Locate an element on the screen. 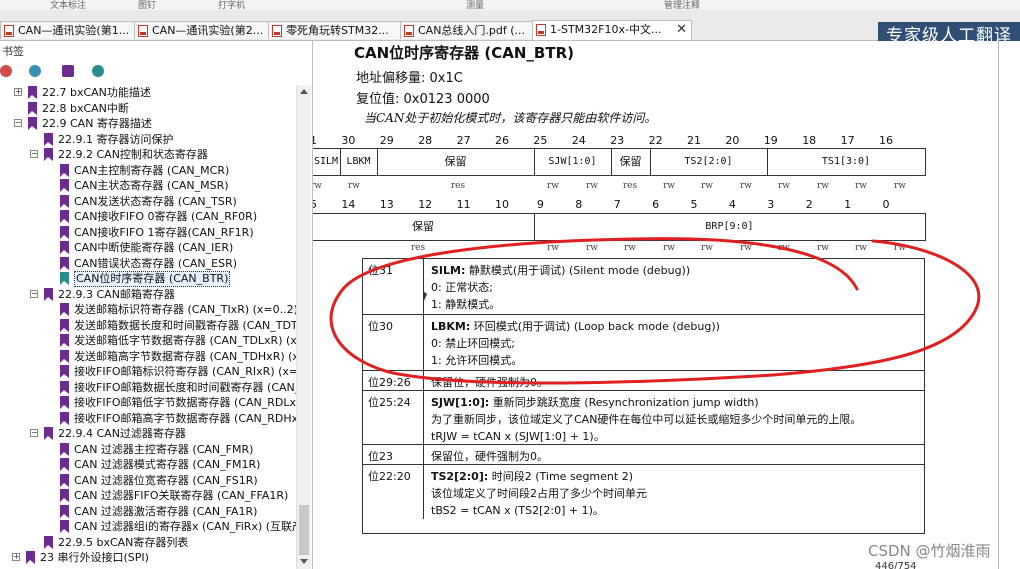 The height and width of the screenshot is (569, 1020). bookmark-label: CAN接收FIFO 1寄存器(CAN_RF1R) is located at coordinates (164, 232).